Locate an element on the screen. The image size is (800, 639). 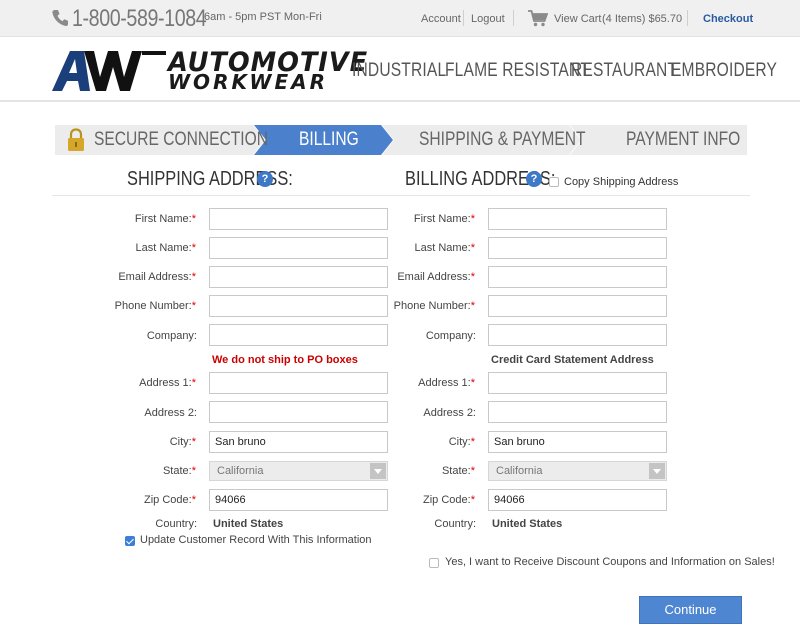
copy-shipping-checkbox is located at coordinates (554, 182).